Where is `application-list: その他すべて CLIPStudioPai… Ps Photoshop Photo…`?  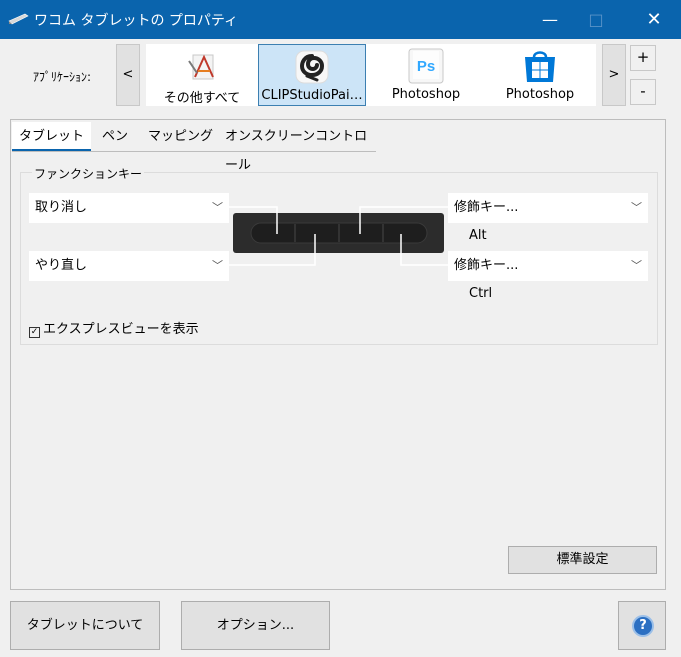 application-list: その他すべて CLIPStudioPai… Ps Photoshop Photo… is located at coordinates (371, 75).